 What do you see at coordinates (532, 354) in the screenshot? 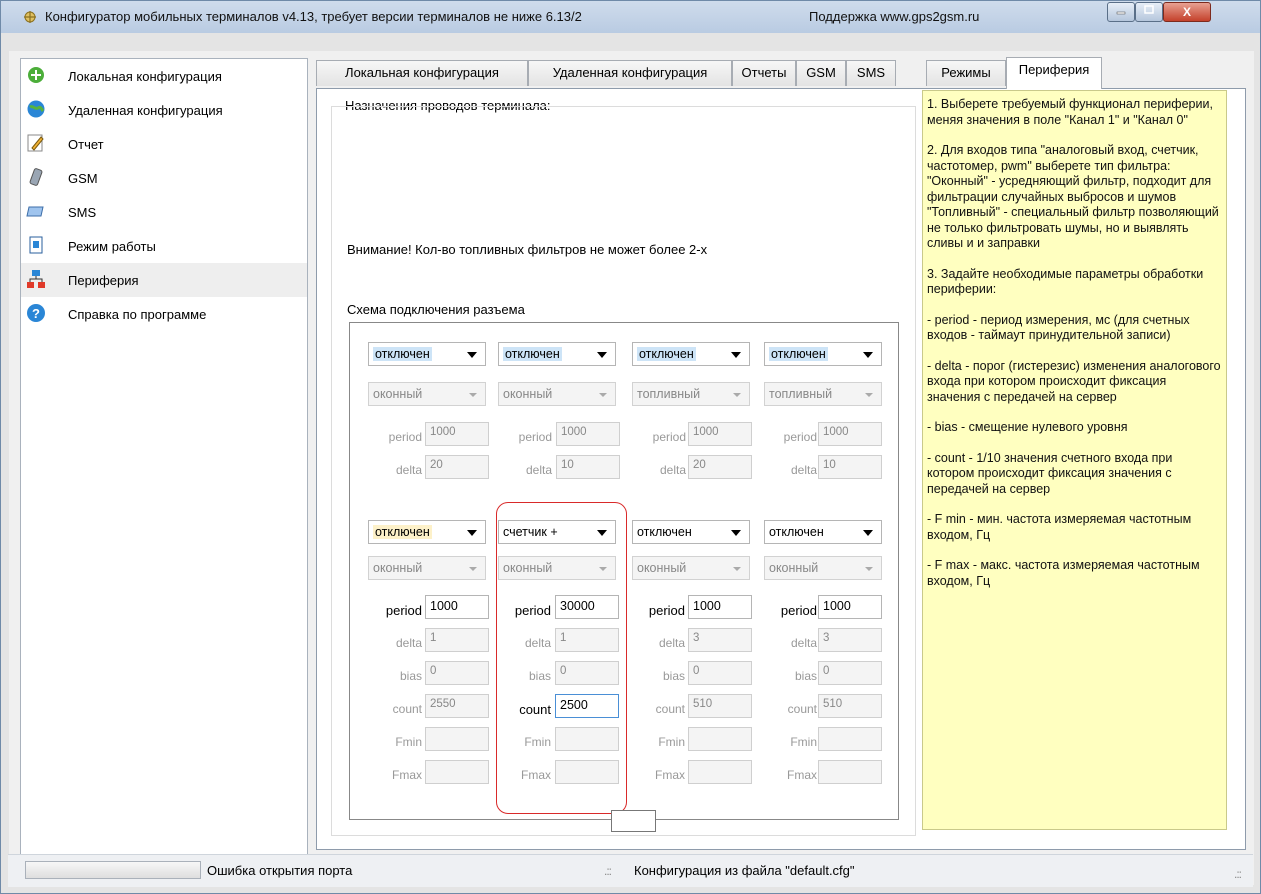
I see `select-value: отключен` at bounding box center [532, 354].